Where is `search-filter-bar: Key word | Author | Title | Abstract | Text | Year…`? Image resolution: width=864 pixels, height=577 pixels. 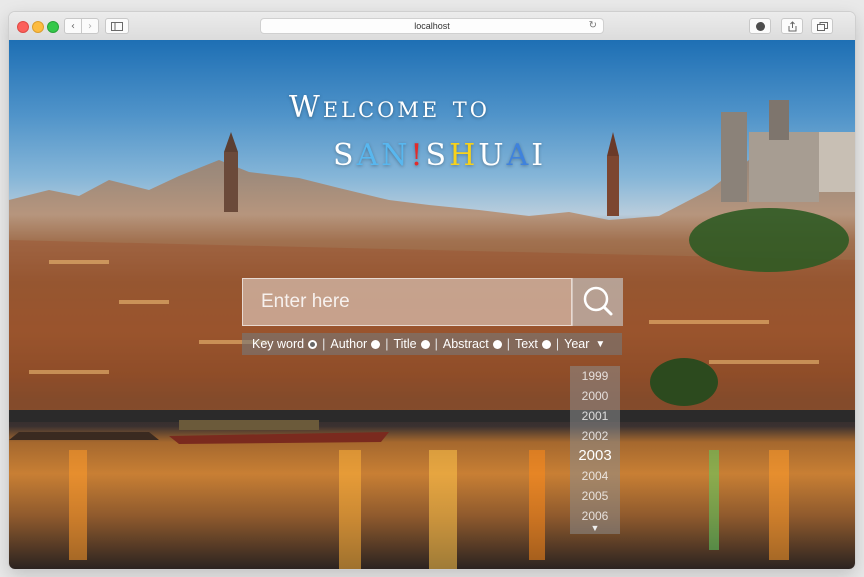
search-filter-bar: Key word | Author | Title | Abstract | Text | Year… is located at coordinates (432, 344).